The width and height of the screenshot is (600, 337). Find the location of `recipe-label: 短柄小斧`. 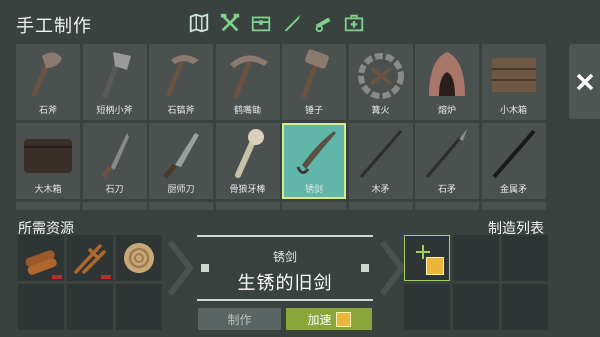

recipe-label: 短柄小斧 is located at coordinates (114, 111).